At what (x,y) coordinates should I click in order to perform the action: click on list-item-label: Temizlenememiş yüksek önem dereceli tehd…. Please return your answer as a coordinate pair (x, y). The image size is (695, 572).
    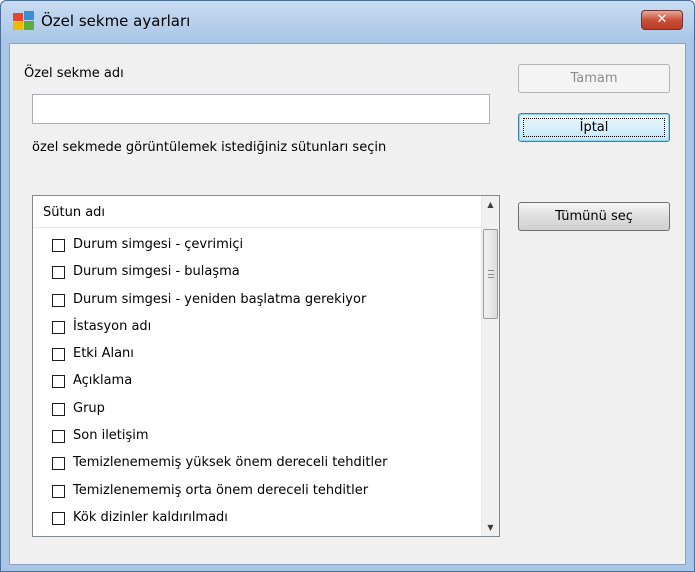
    Looking at the image, I should click on (230, 463).